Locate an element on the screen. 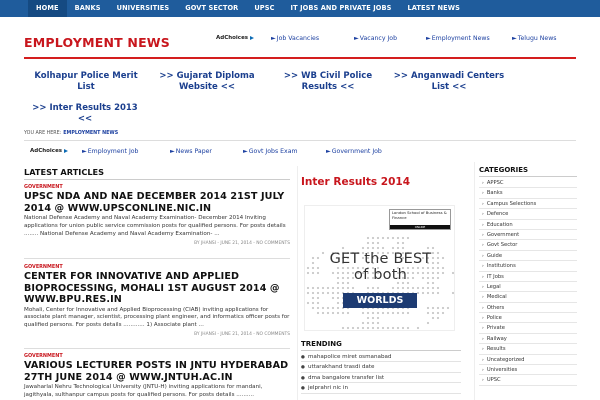 Image resolution: width=600 pixels, height=400 pixels. category-item-upsc: › UPSC is located at coordinates (528, 380).